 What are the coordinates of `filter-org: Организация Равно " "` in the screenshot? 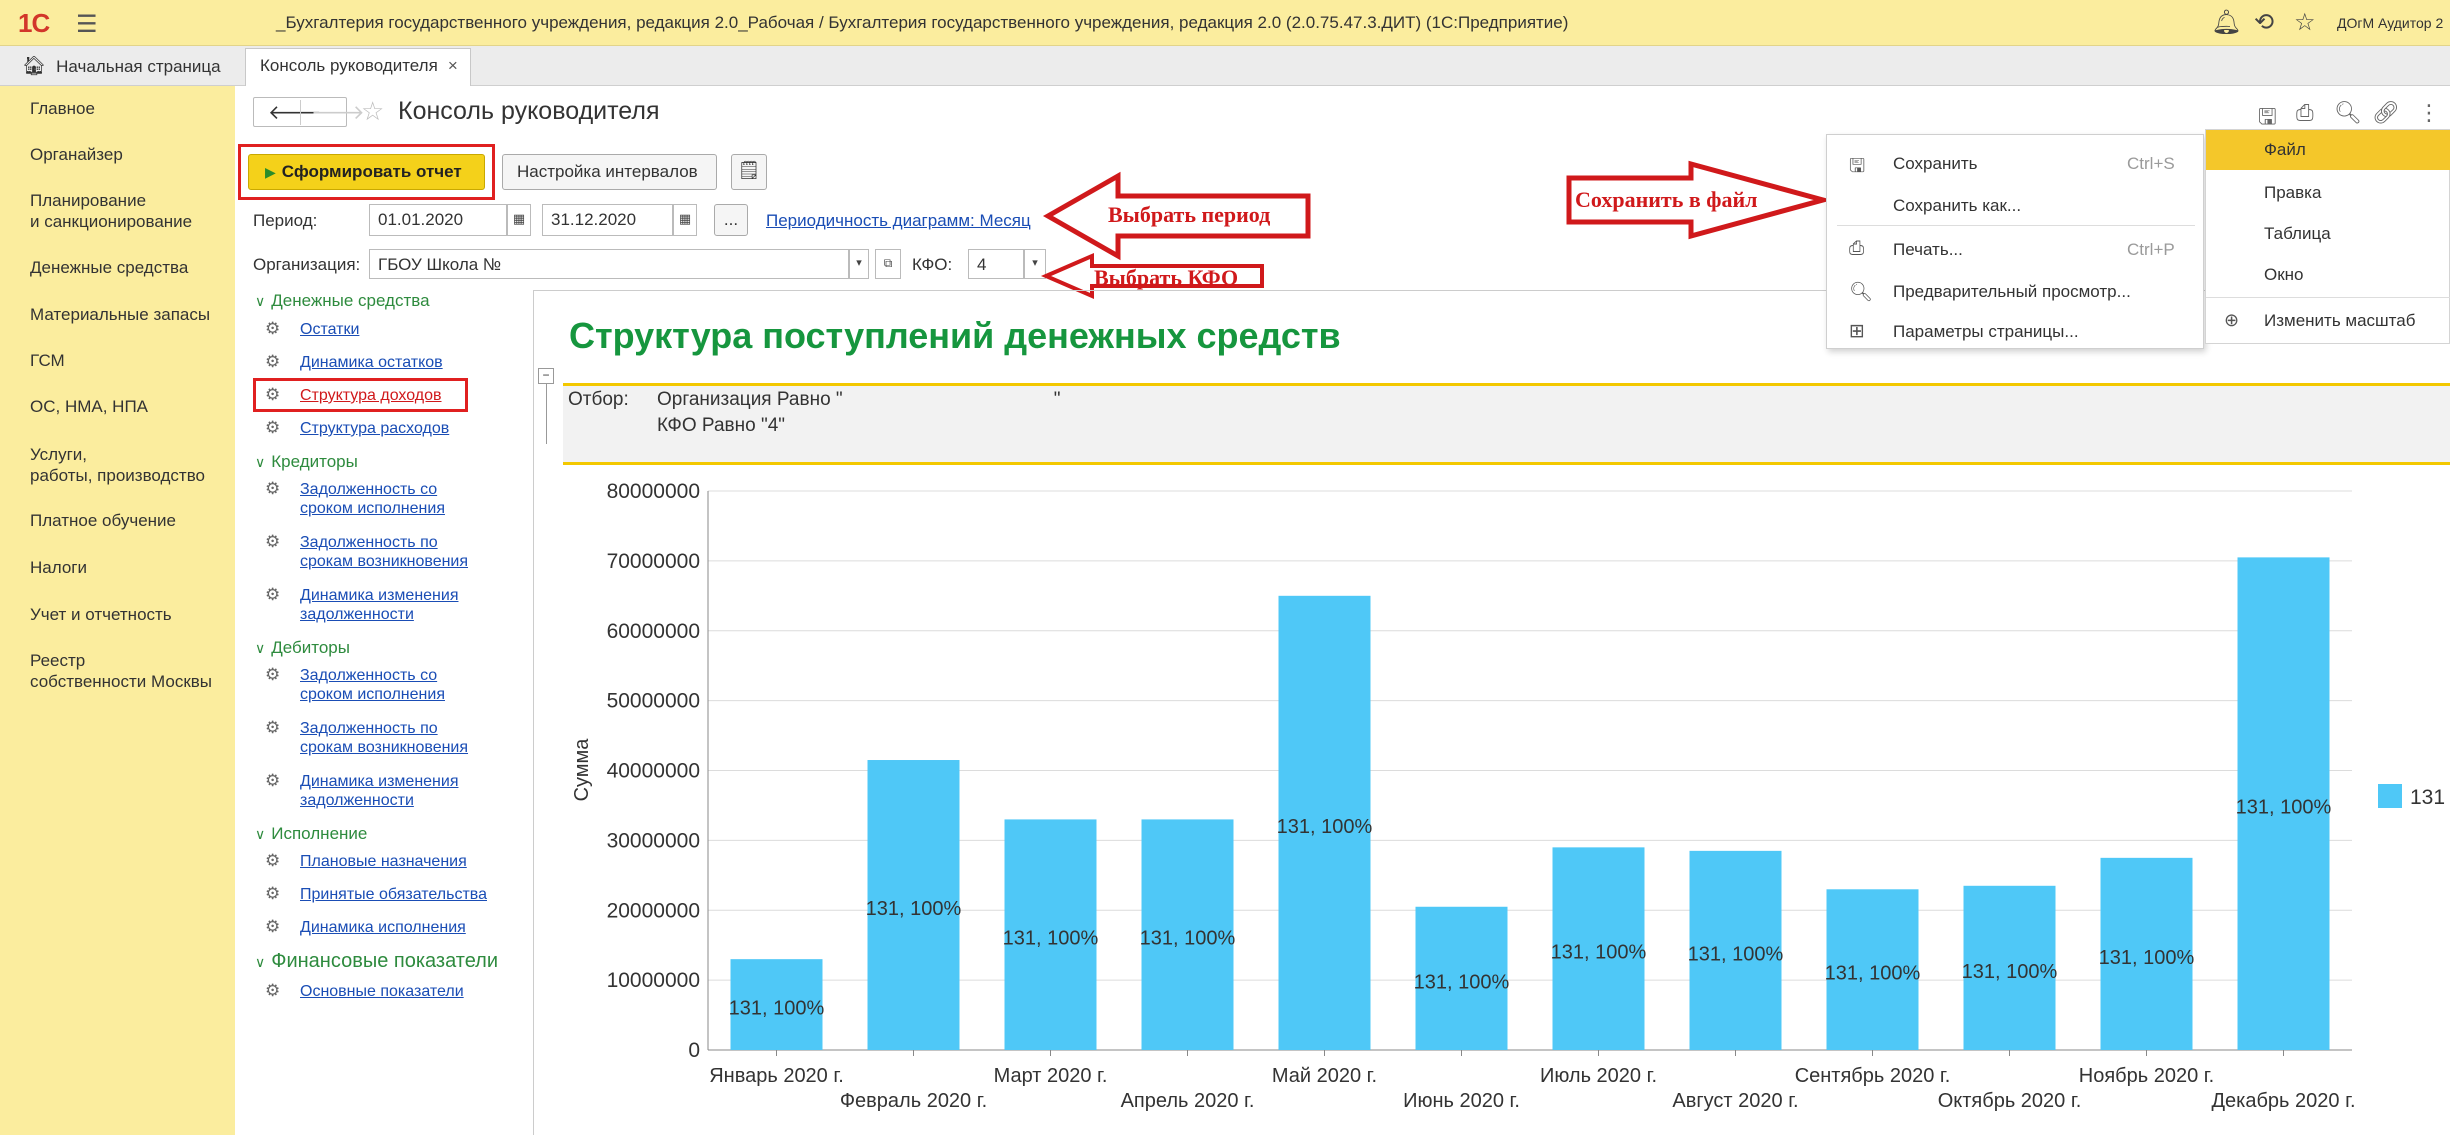 It's located at (859, 399).